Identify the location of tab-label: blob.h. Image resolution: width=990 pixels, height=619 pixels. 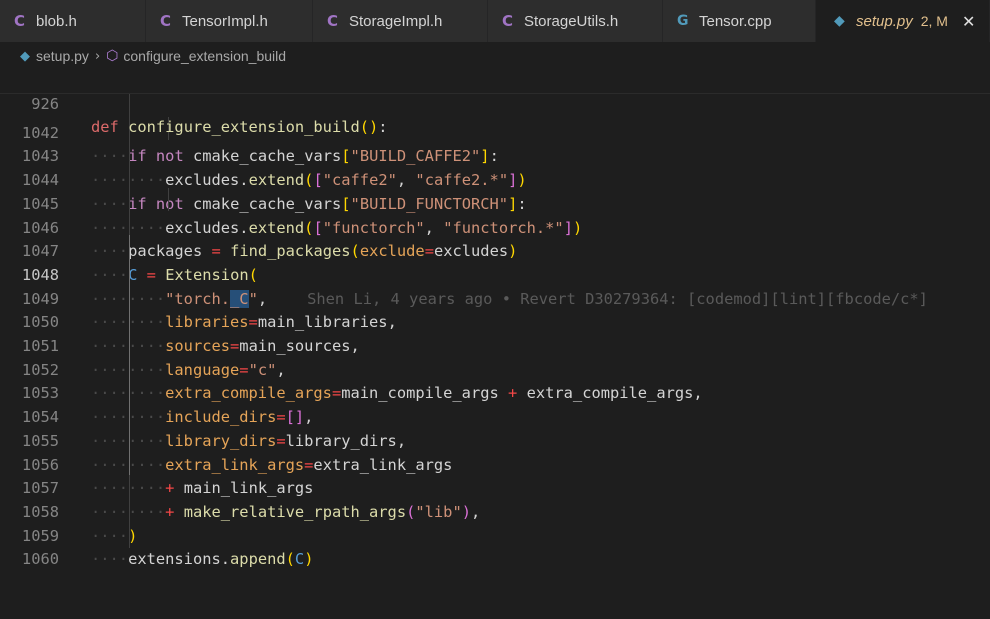
(56, 21).